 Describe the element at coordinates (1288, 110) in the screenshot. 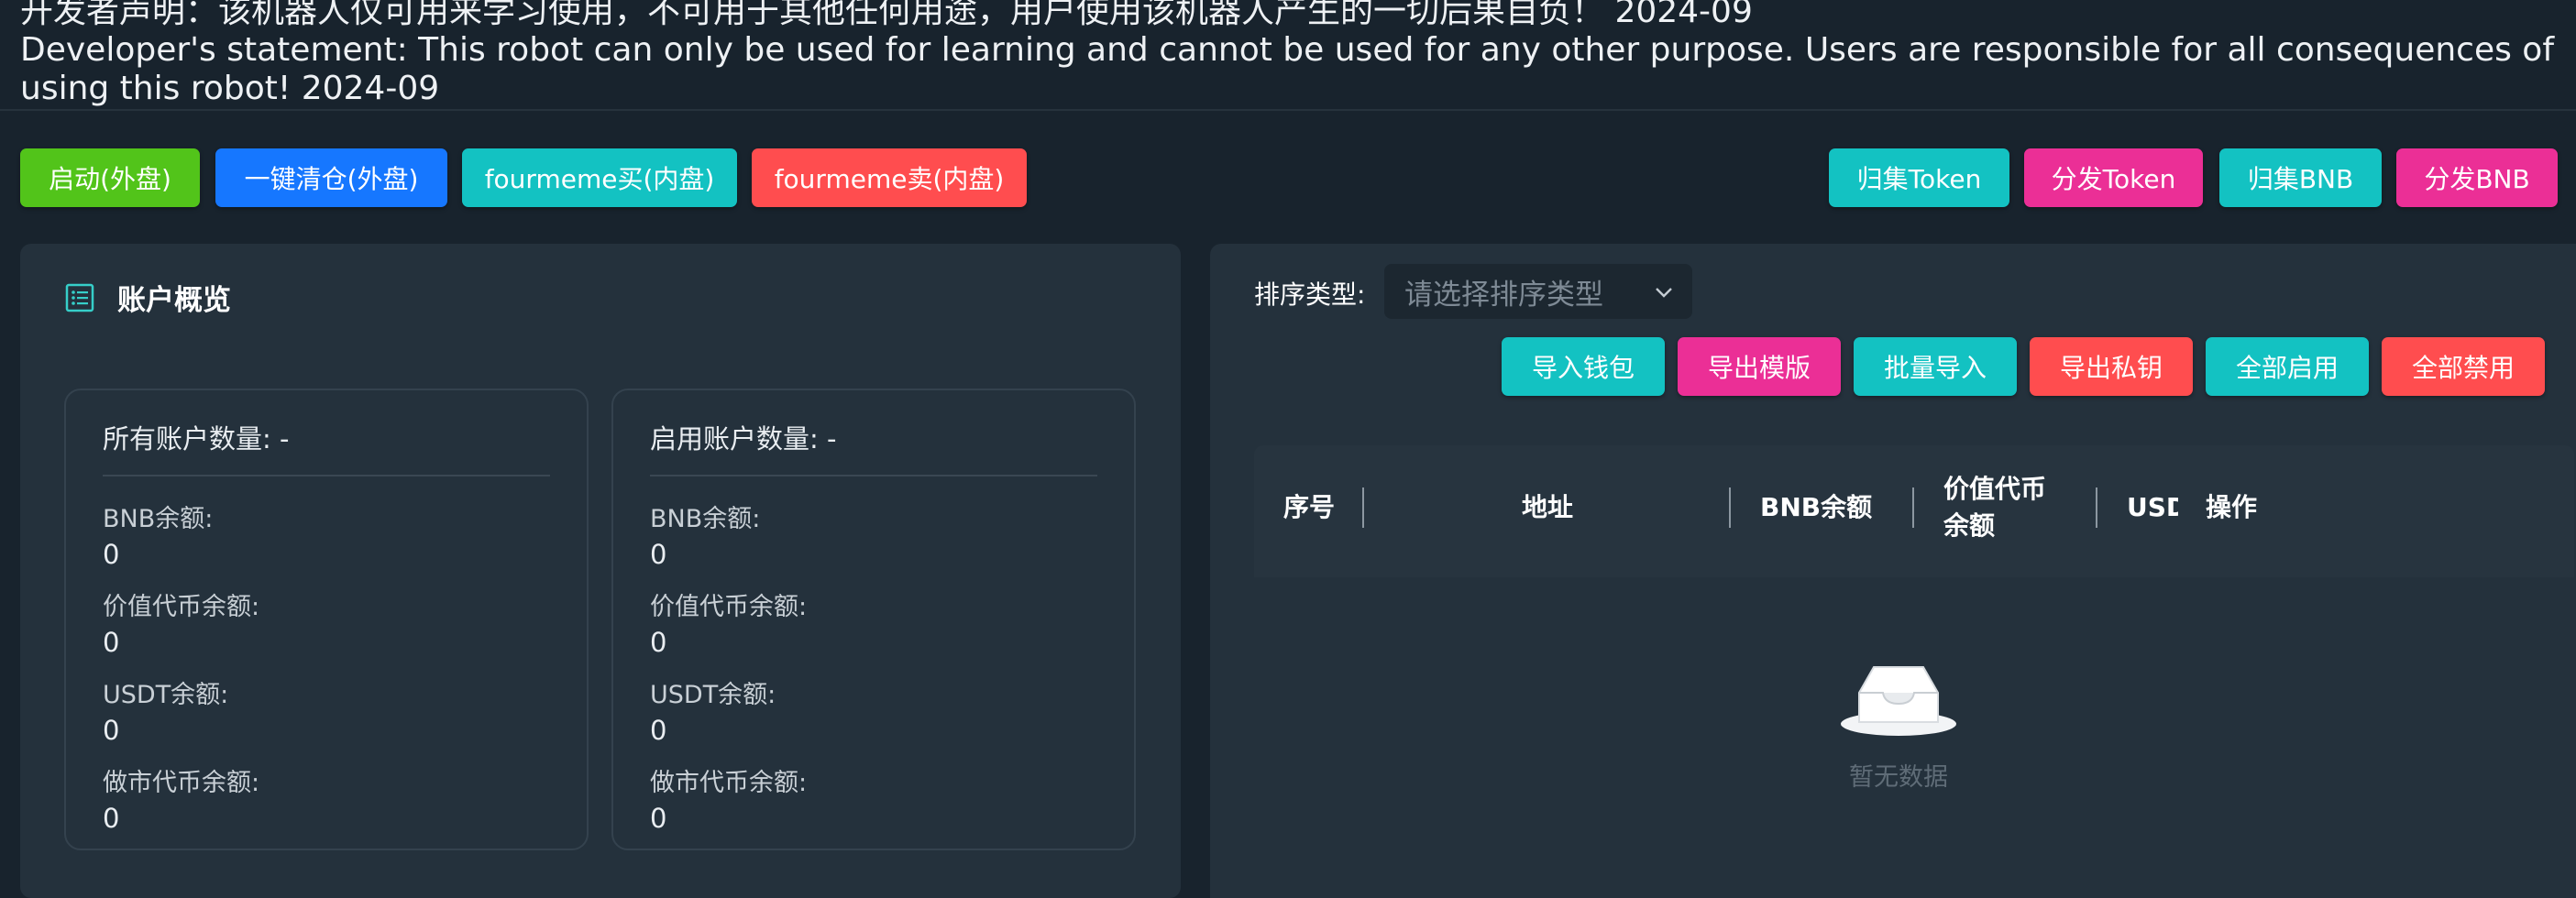

I see `statement-divider` at that location.